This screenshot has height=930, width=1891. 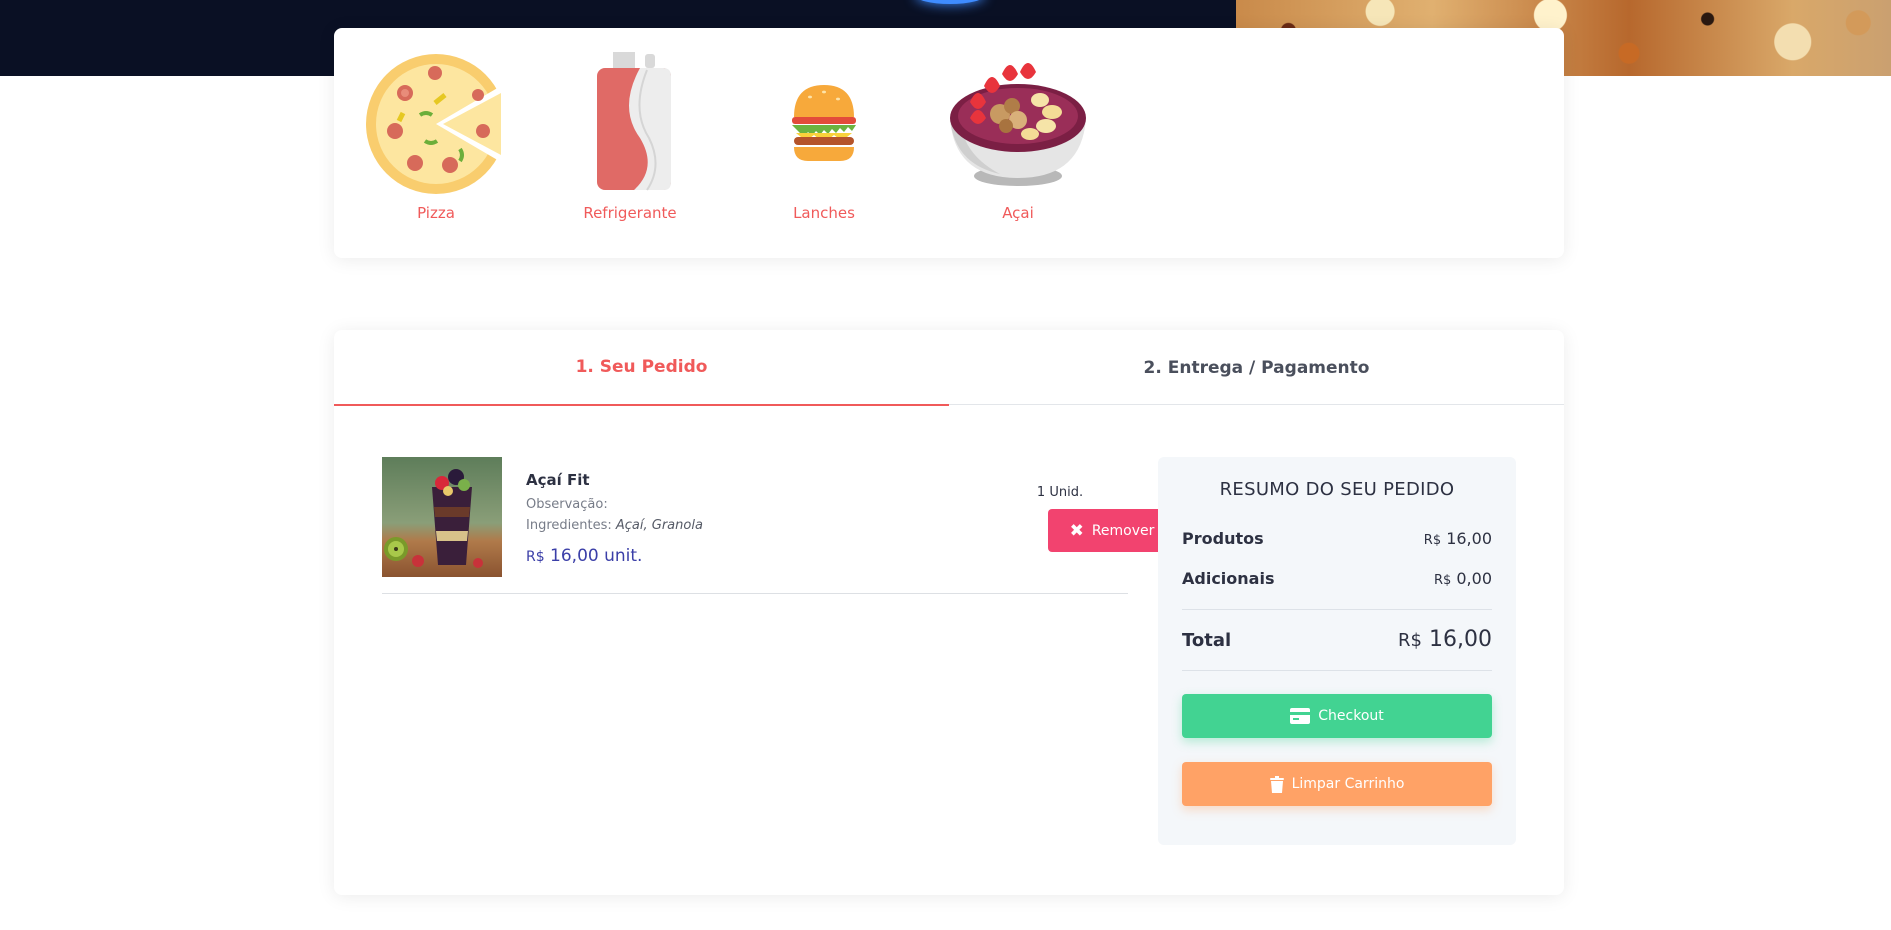 What do you see at coordinates (1445, 639) in the screenshot?
I see `total-value: R$ 16,00` at bounding box center [1445, 639].